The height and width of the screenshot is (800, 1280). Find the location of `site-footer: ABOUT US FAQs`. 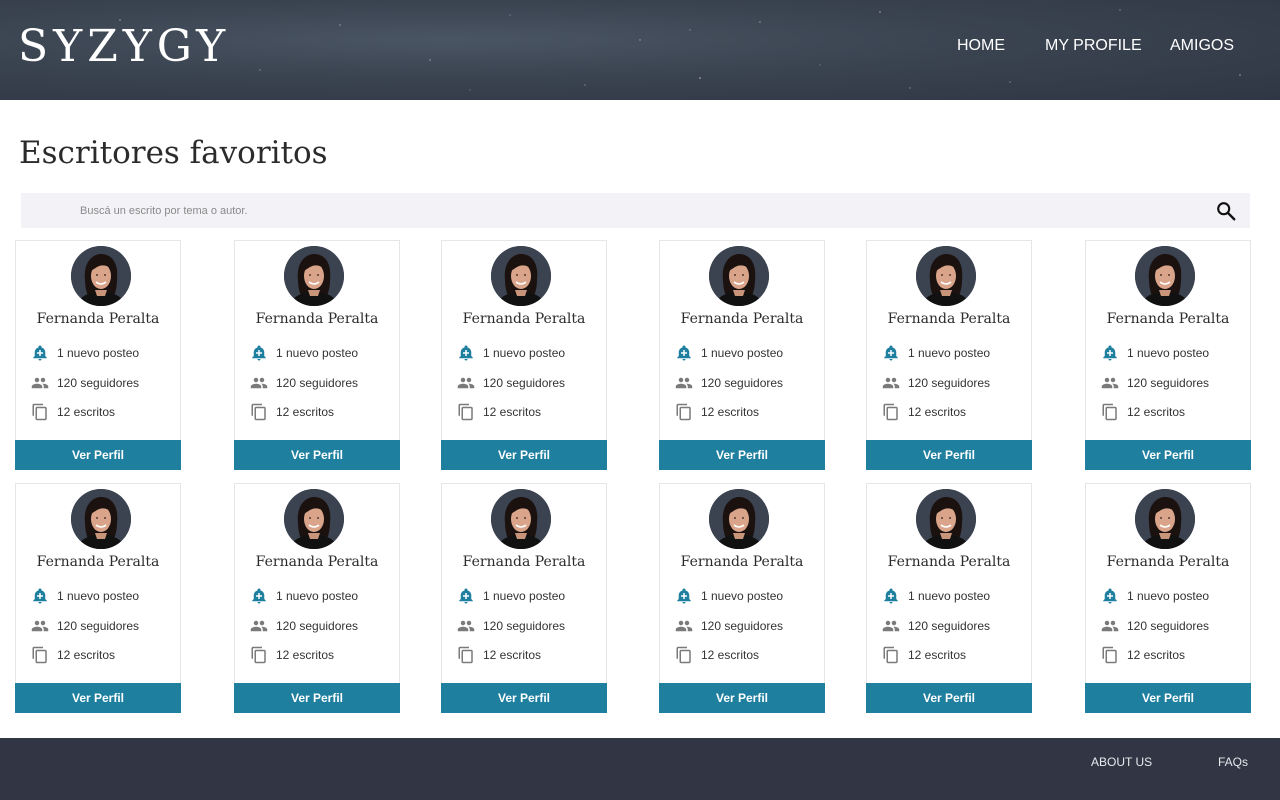

site-footer: ABOUT US FAQs is located at coordinates (640, 769).